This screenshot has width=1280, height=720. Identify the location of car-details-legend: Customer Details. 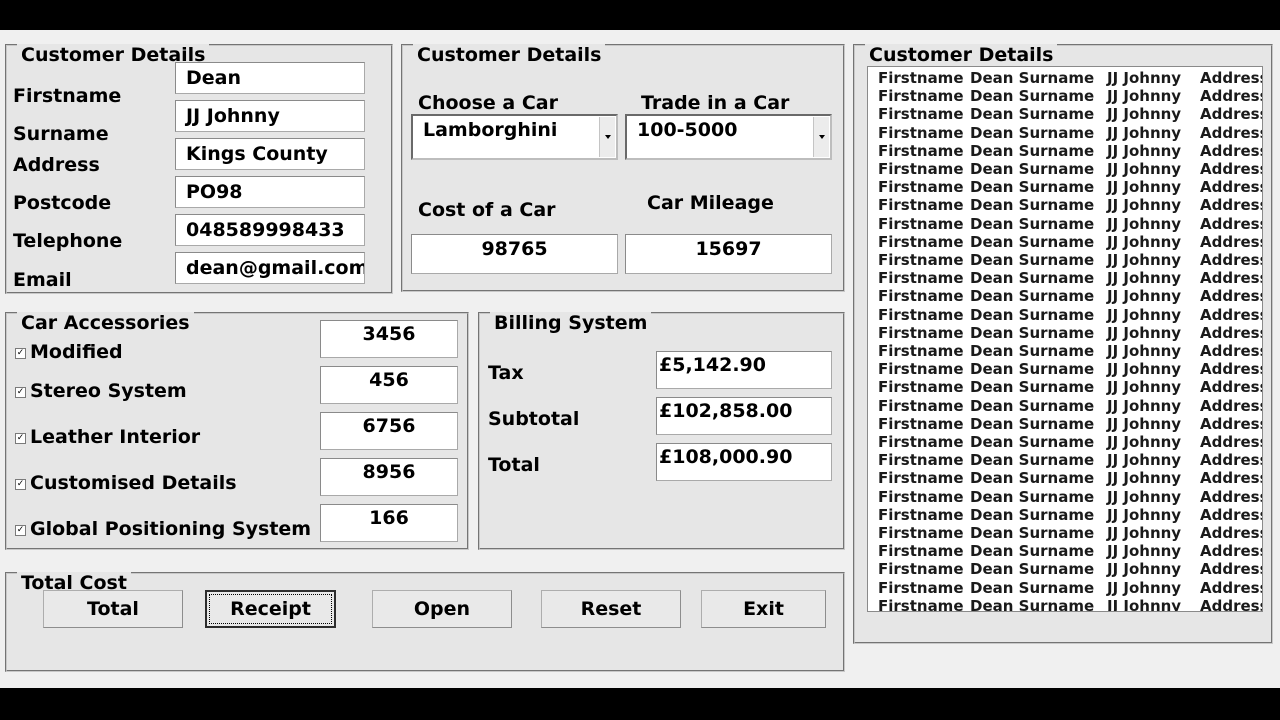
(509, 55).